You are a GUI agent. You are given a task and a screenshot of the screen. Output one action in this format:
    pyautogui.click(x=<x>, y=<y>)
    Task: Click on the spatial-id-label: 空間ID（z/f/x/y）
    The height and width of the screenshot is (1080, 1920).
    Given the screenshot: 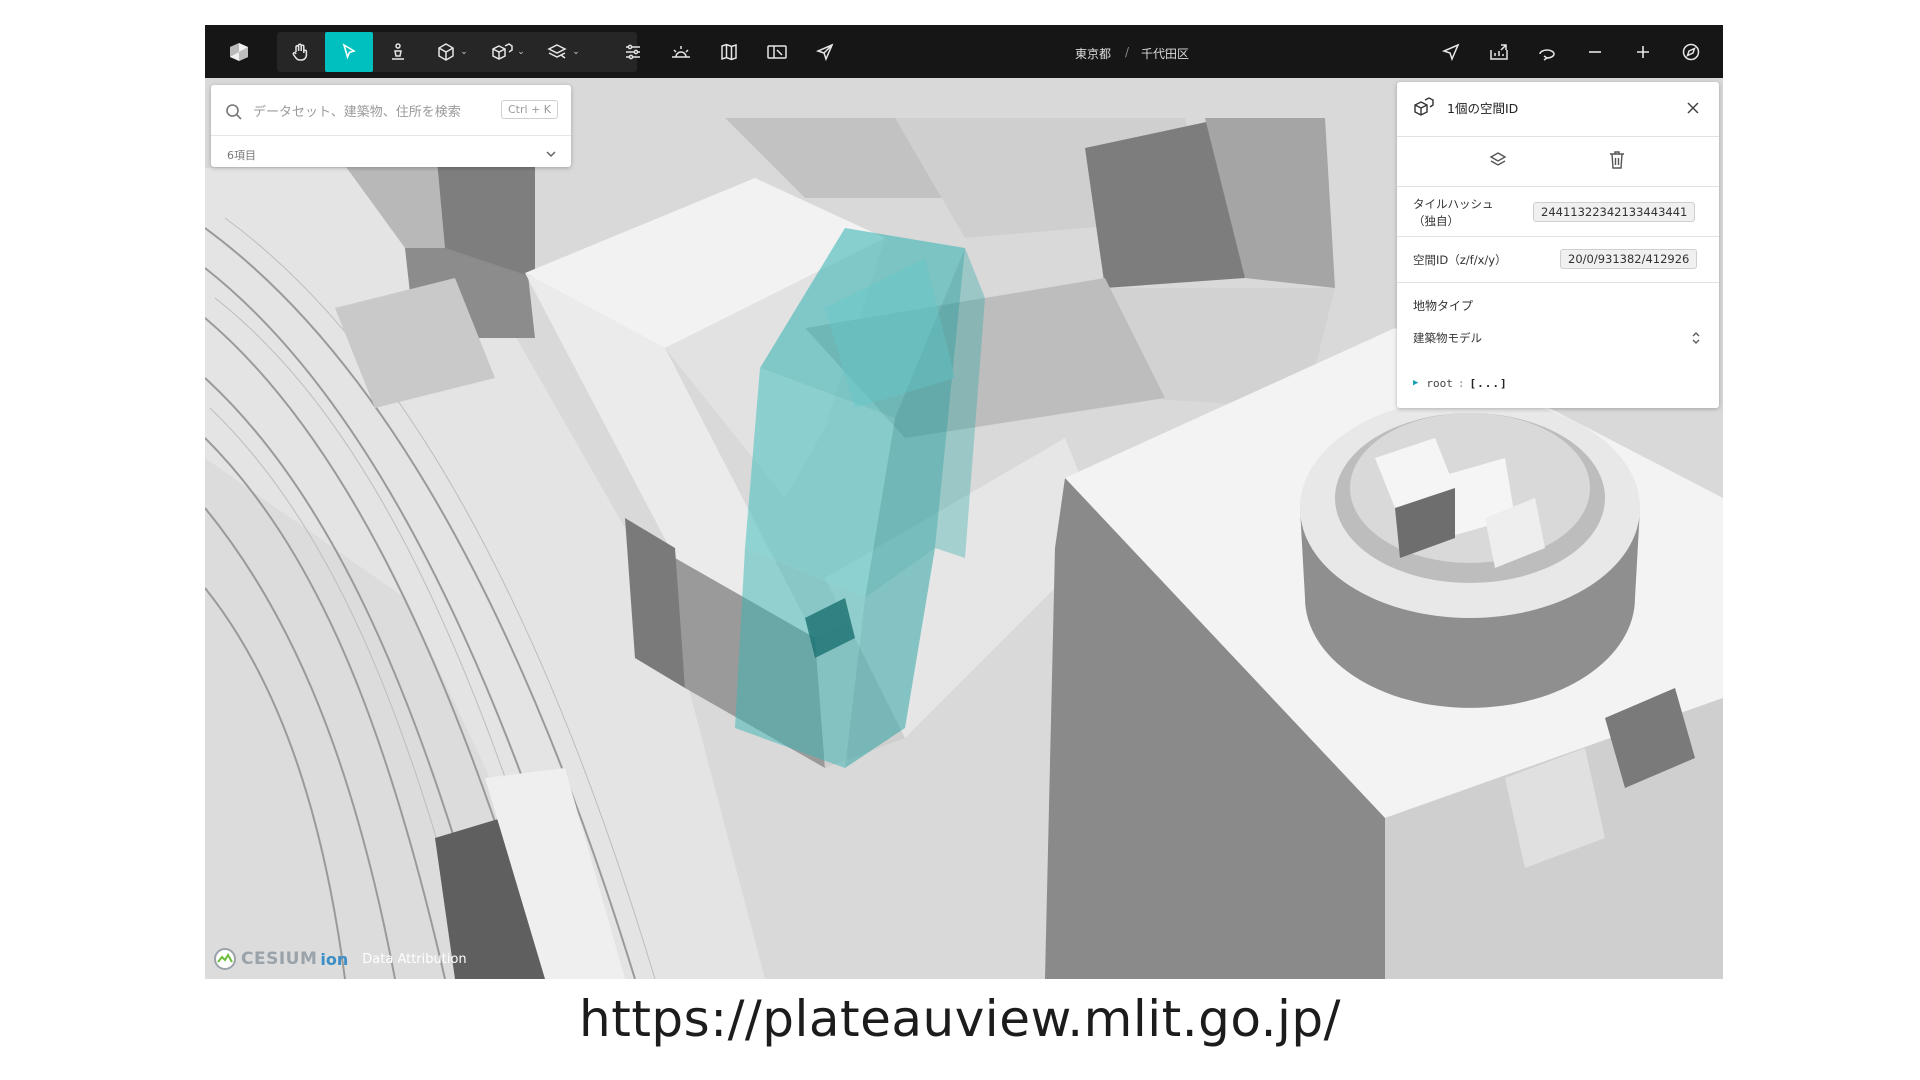 What is the action you would take?
    pyautogui.click(x=1460, y=260)
    